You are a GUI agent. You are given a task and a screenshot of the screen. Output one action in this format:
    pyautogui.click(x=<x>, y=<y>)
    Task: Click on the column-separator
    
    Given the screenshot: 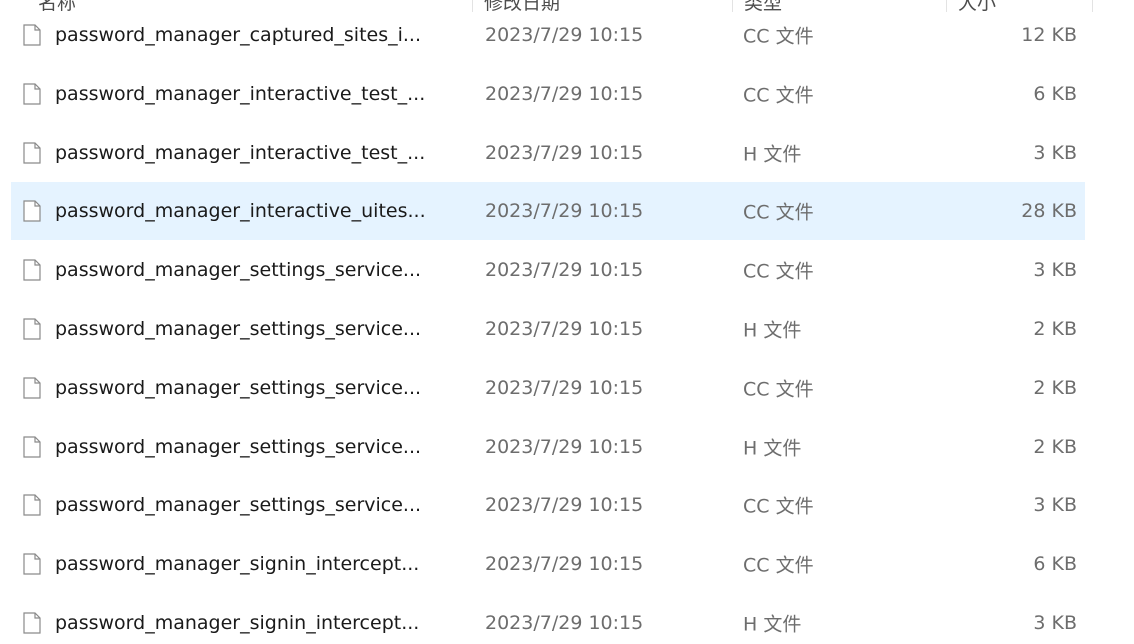 What is the action you would take?
    pyautogui.click(x=1092, y=6)
    